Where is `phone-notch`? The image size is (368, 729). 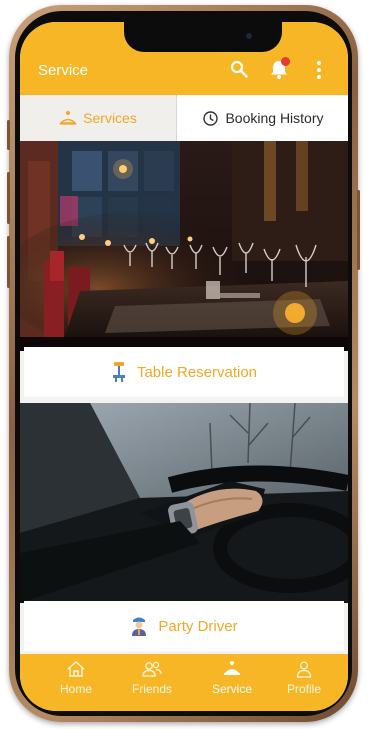
phone-notch is located at coordinates (203, 37).